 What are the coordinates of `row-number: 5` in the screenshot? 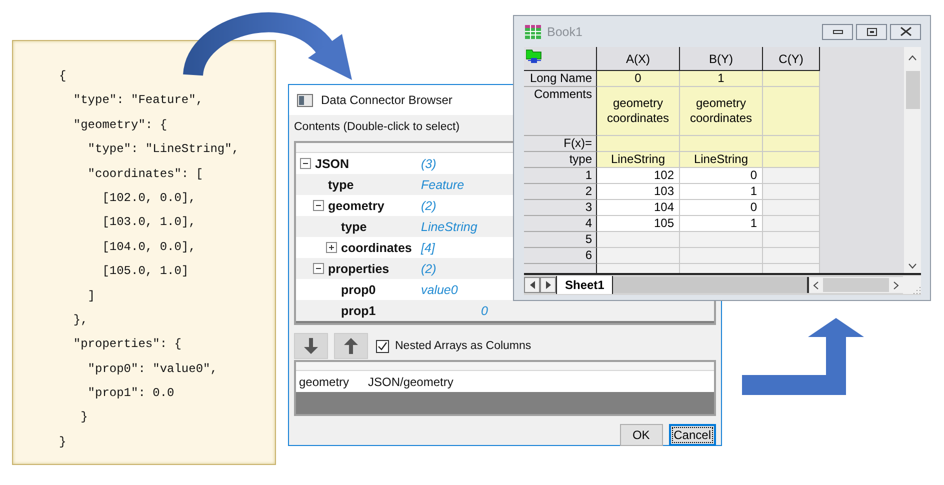 It's located at (560, 240).